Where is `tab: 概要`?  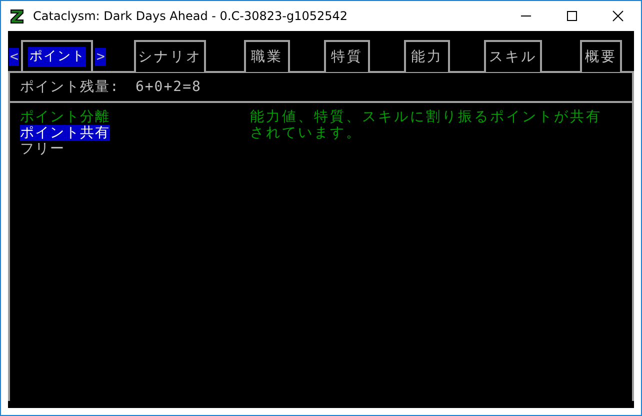 tab: 概要 is located at coordinates (601, 56).